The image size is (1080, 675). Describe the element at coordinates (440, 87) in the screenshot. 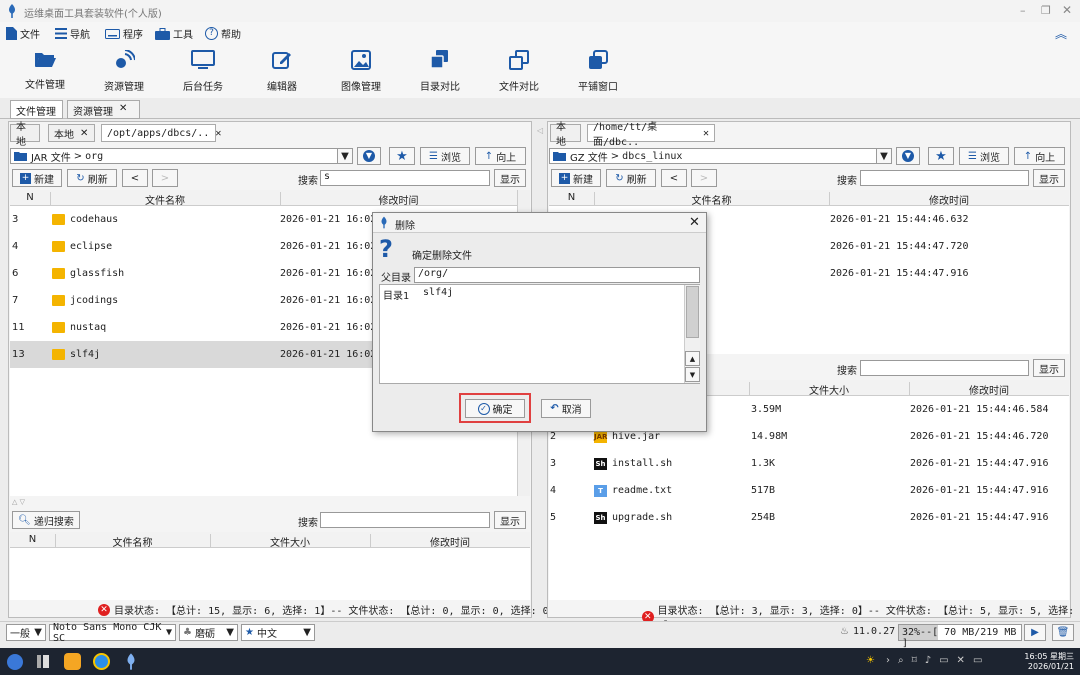

I see `toolbar-label: 目录对比` at that location.